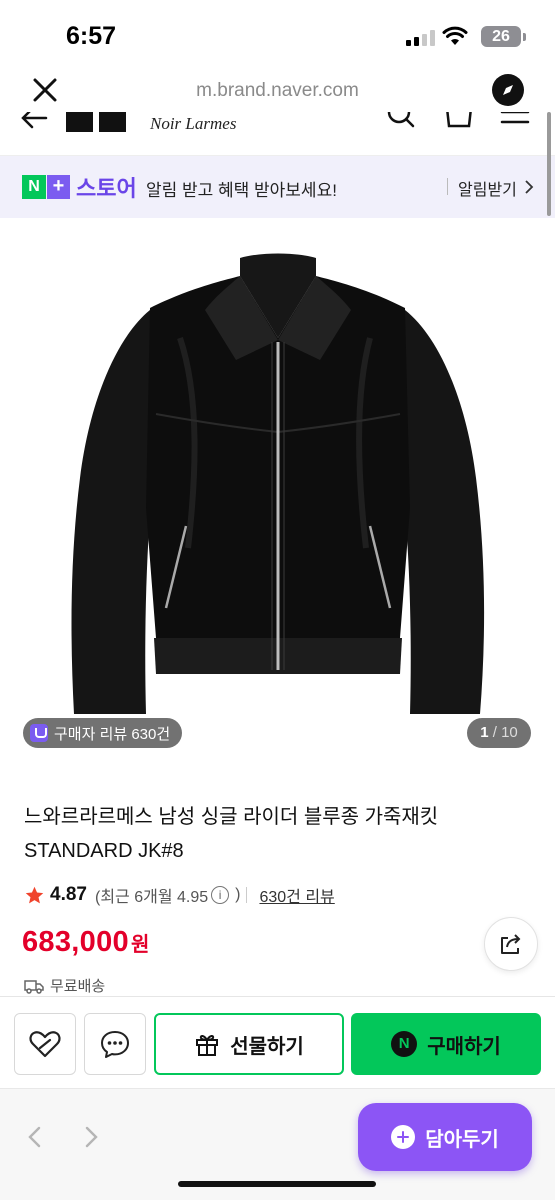  What do you see at coordinates (96, 122) in the screenshot?
I see `brand-logo-icon` at bounding box center [96, 122].